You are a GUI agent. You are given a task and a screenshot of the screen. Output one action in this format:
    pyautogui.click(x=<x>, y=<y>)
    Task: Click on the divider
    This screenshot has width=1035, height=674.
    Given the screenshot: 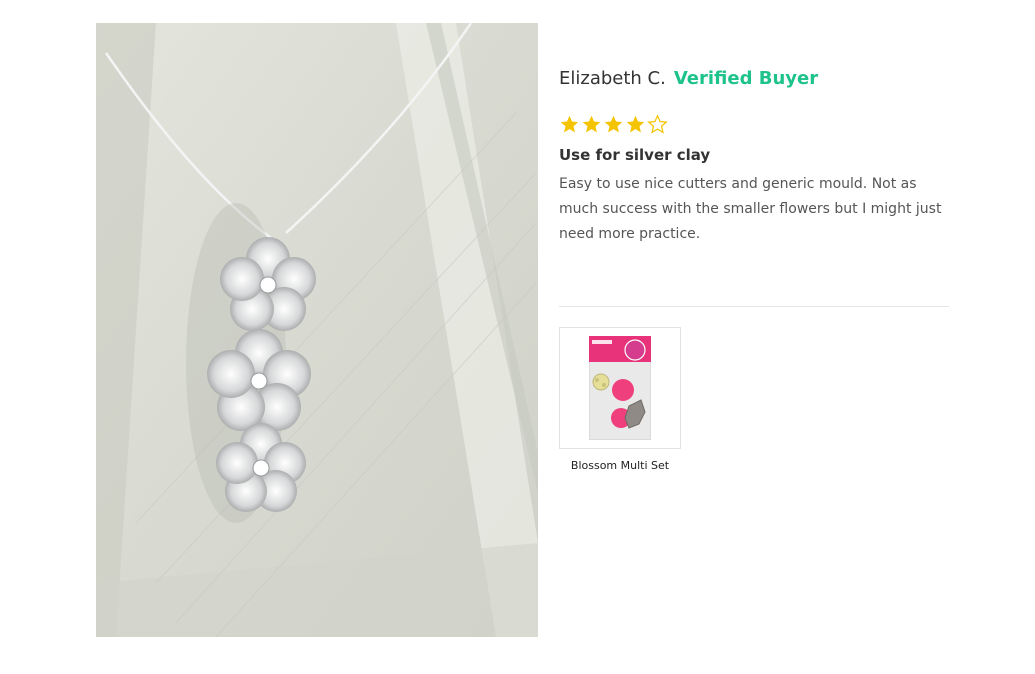 What is the action you would take?
    pyautogui.click(x=754, y=306)
    